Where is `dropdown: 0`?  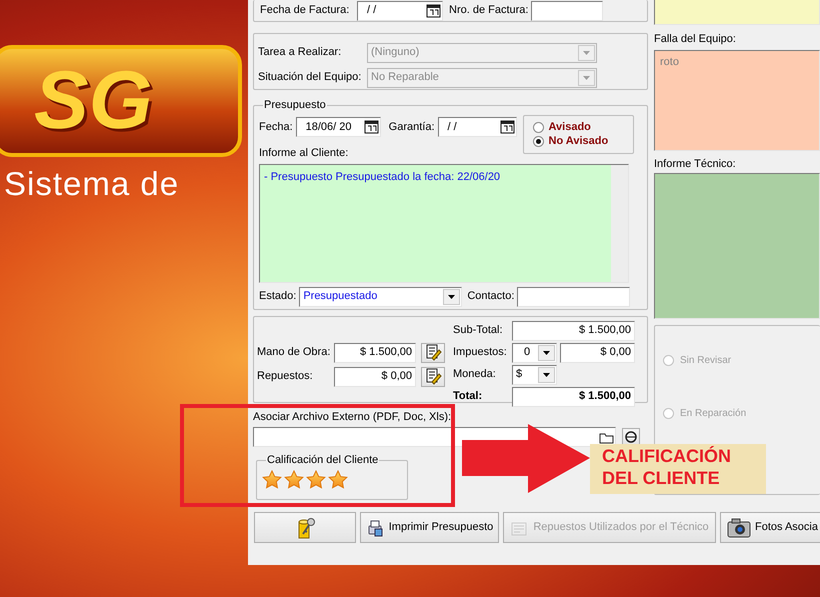
dropdown: 0 is located at coordinates (534, 352).